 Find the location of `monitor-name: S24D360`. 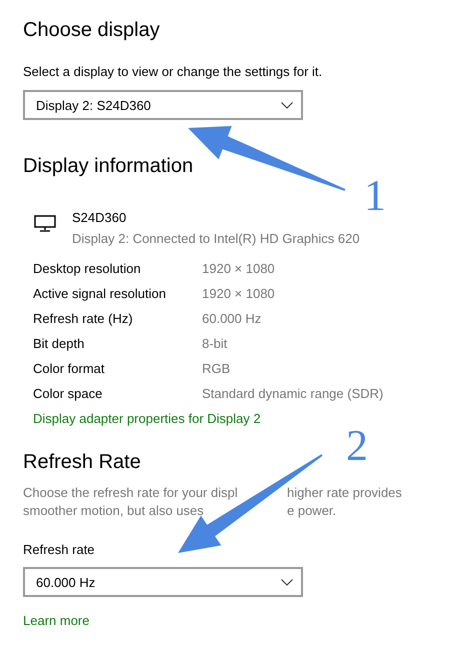

monitor-name: S24D360 is located at coordinates (99, 218).